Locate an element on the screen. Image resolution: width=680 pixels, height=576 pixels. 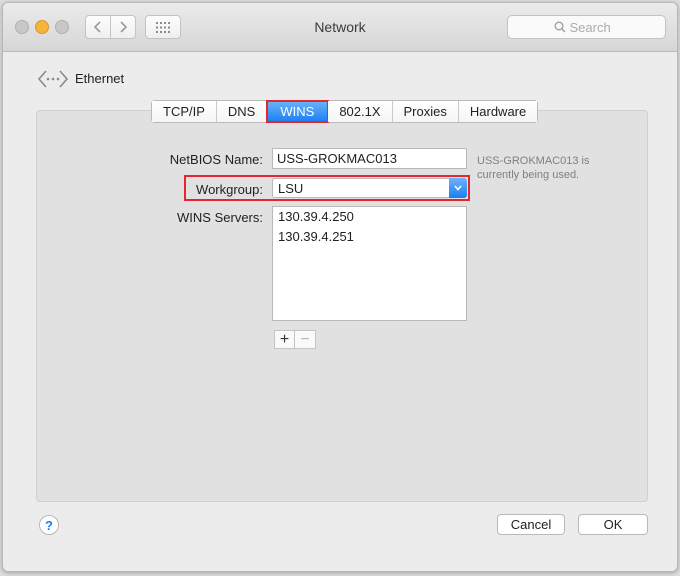
interface-name: Ethernet is located at coordinates (100, 78).